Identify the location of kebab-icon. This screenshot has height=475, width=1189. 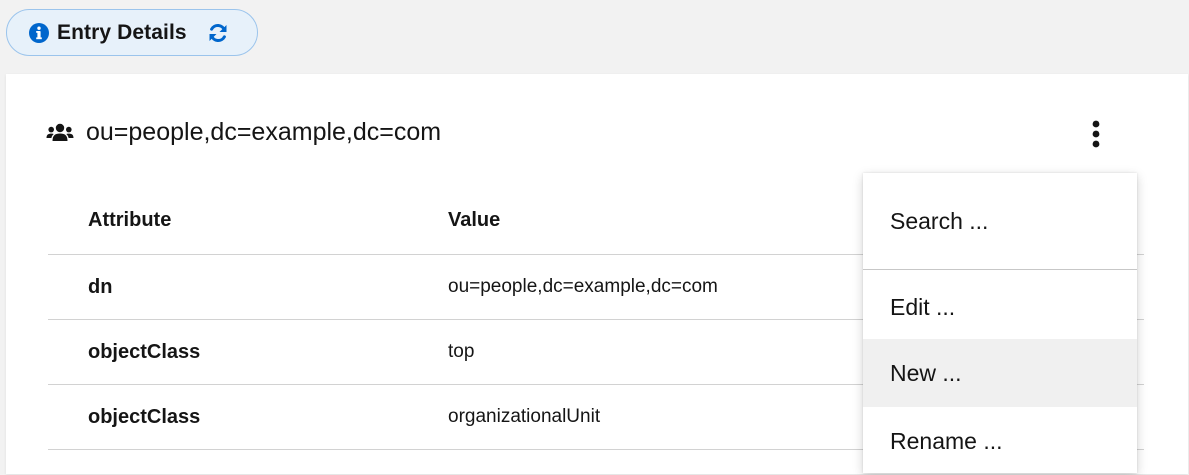
(1096, 136).